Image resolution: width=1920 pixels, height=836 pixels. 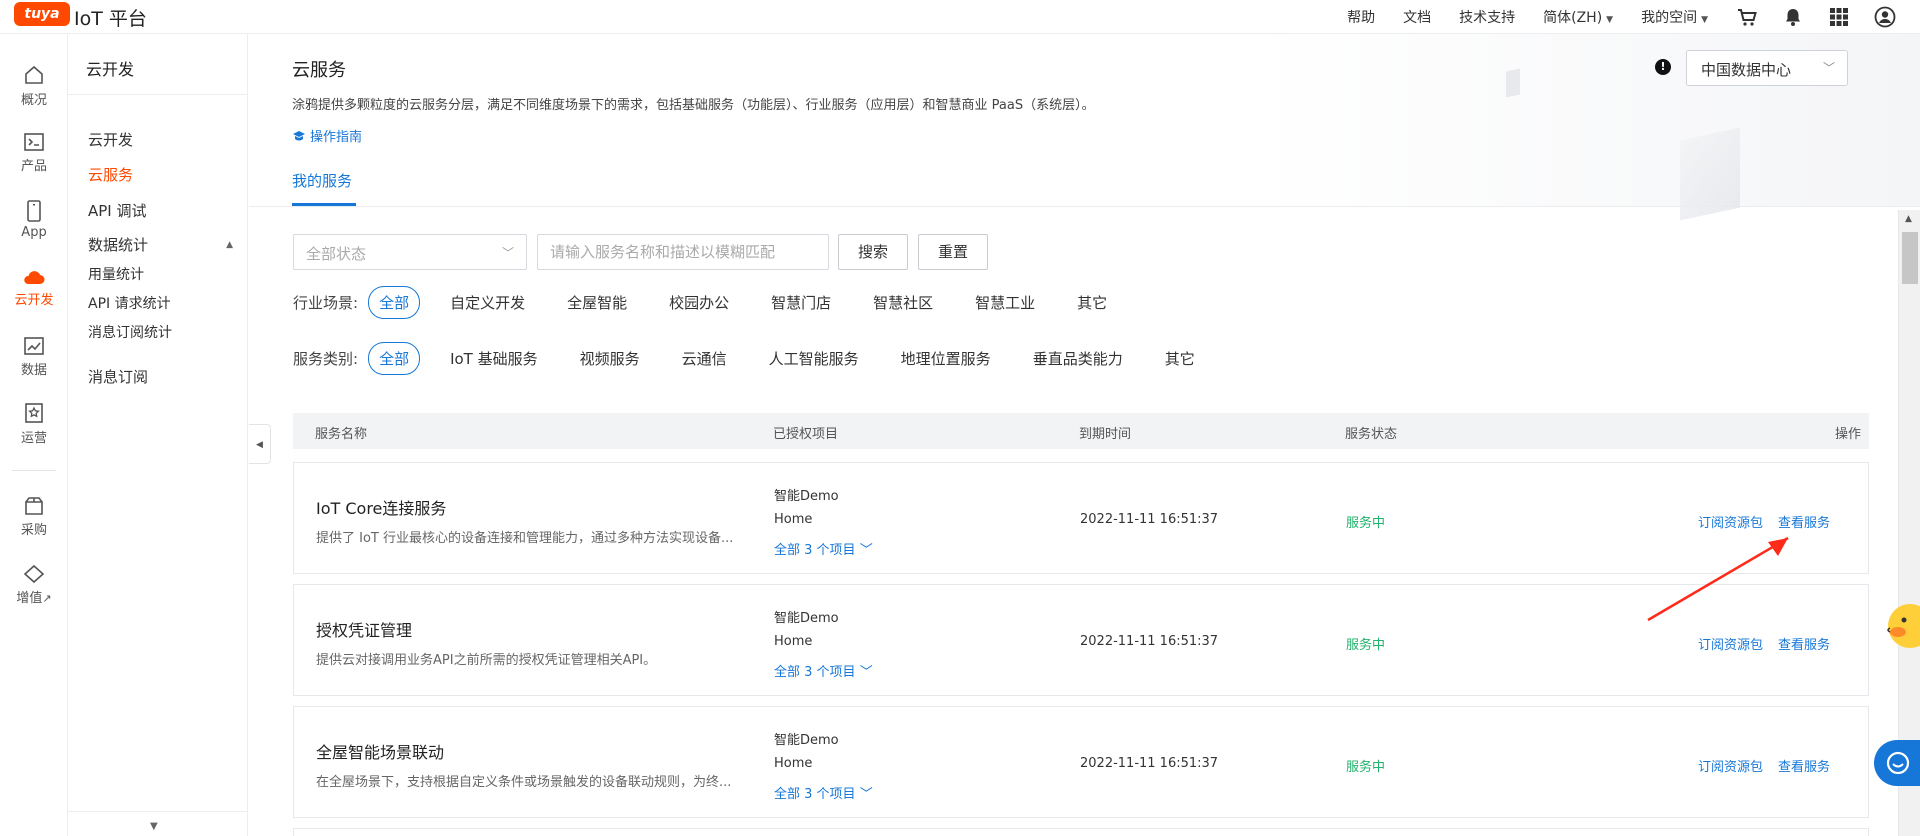 What do you see at coordinates (327, 135) in the screenshot?
I see `guide-link: 操作指南` at bounding box center [327, 135].